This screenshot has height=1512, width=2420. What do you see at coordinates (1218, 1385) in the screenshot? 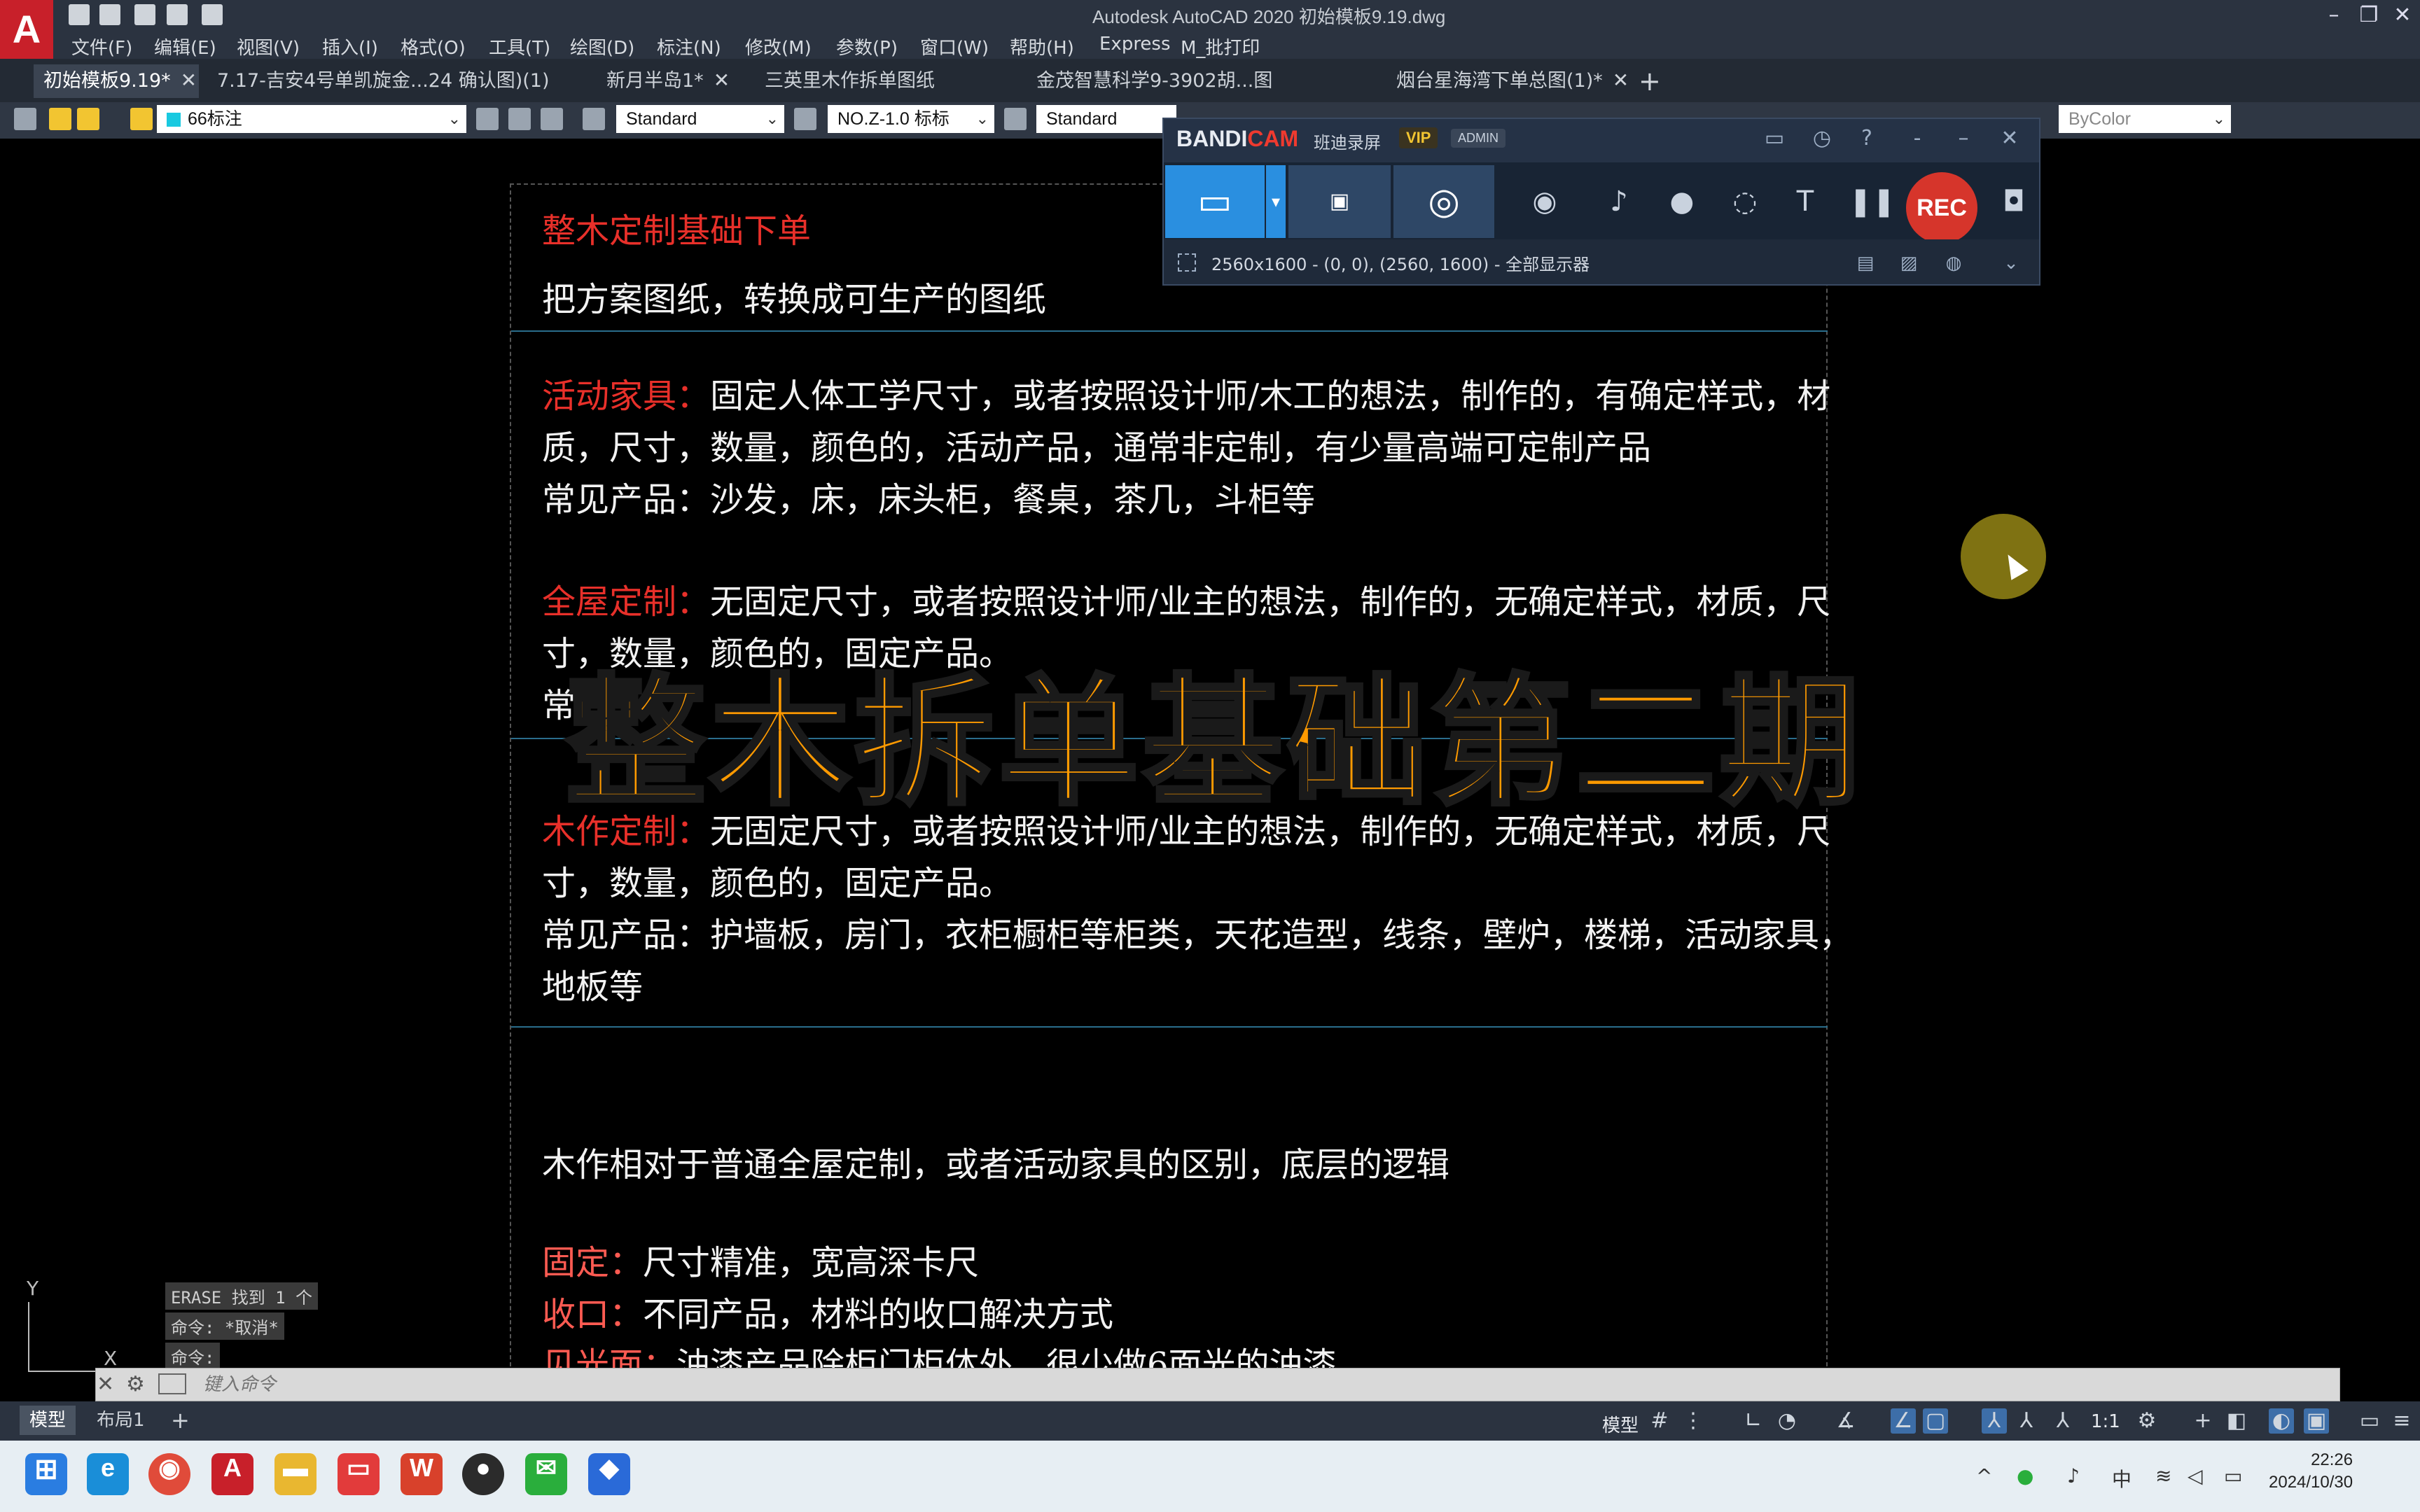
I see `command-input` at bounding box center [1218, 1385].